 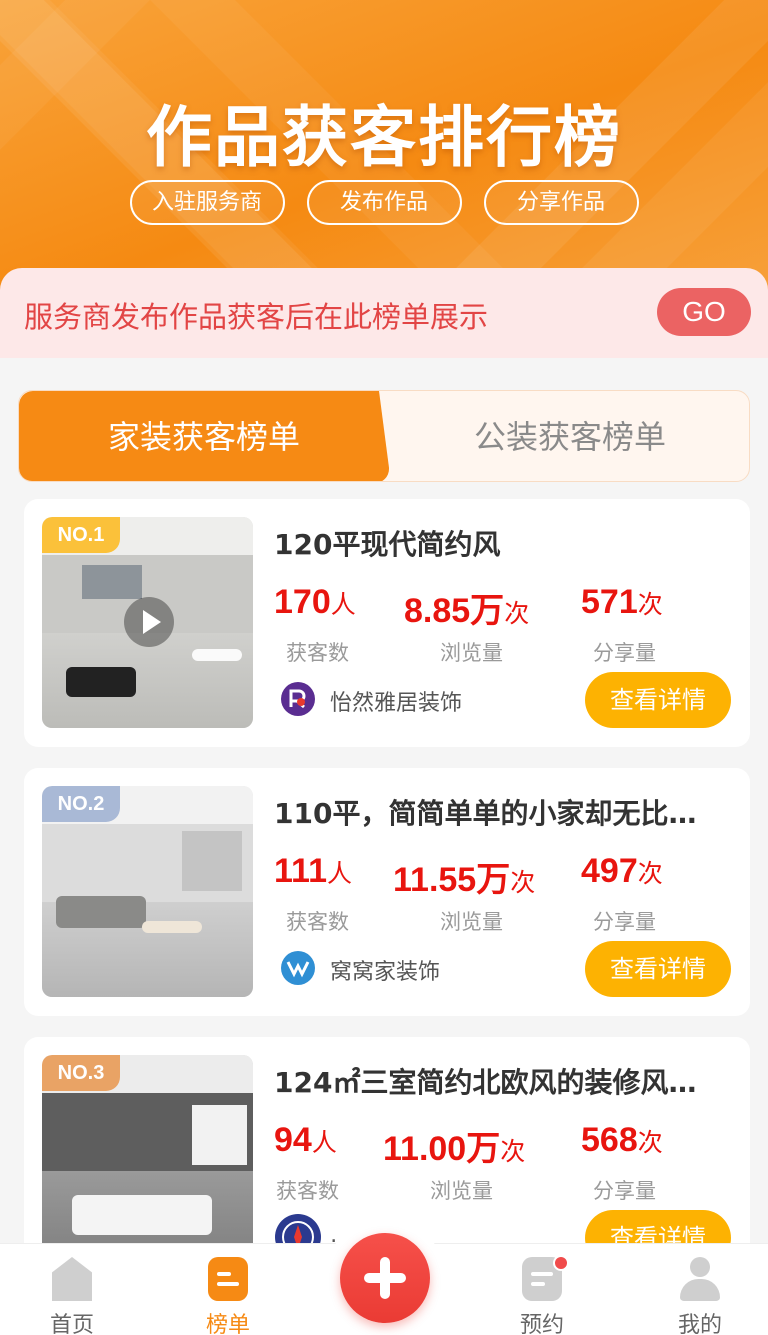 I want to click on customers-stat: 170人, so click(x=315, y=602).